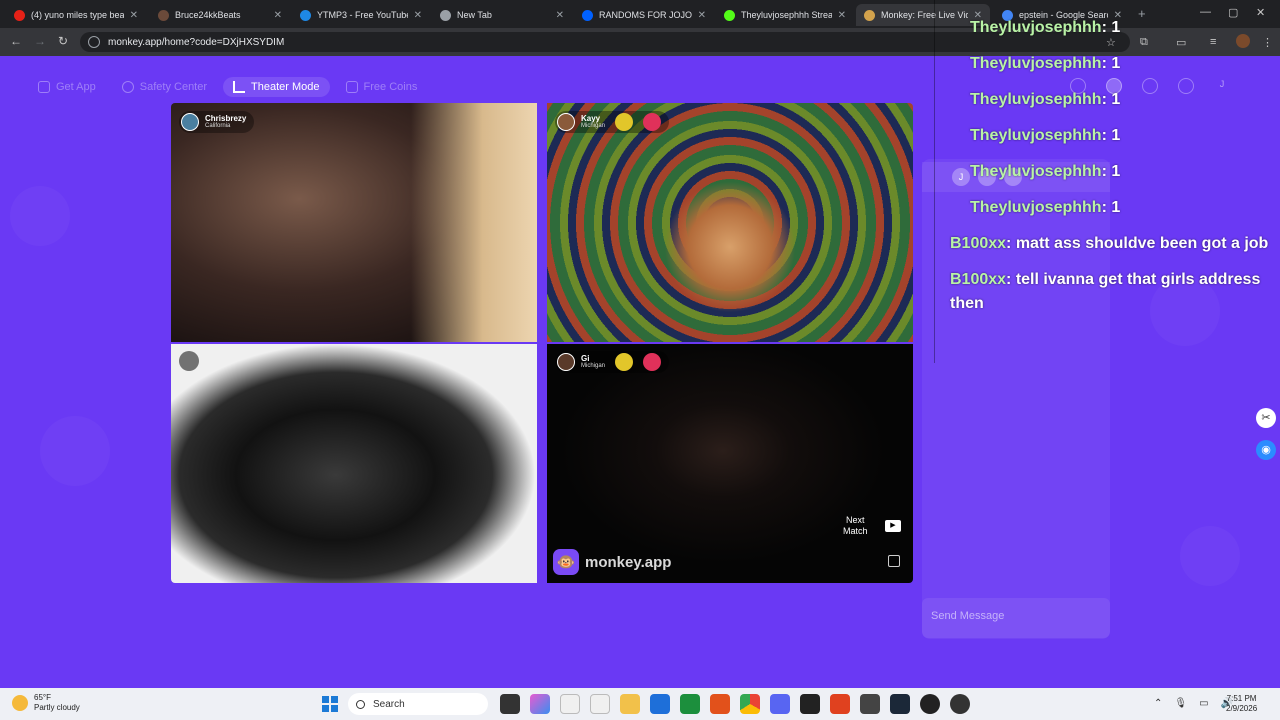 The height and width of the screenshot is (720, 1280). Describe the element at coordinates (1266, 450) in the screenshot. I see `assistant-icon: ◉` at that location.